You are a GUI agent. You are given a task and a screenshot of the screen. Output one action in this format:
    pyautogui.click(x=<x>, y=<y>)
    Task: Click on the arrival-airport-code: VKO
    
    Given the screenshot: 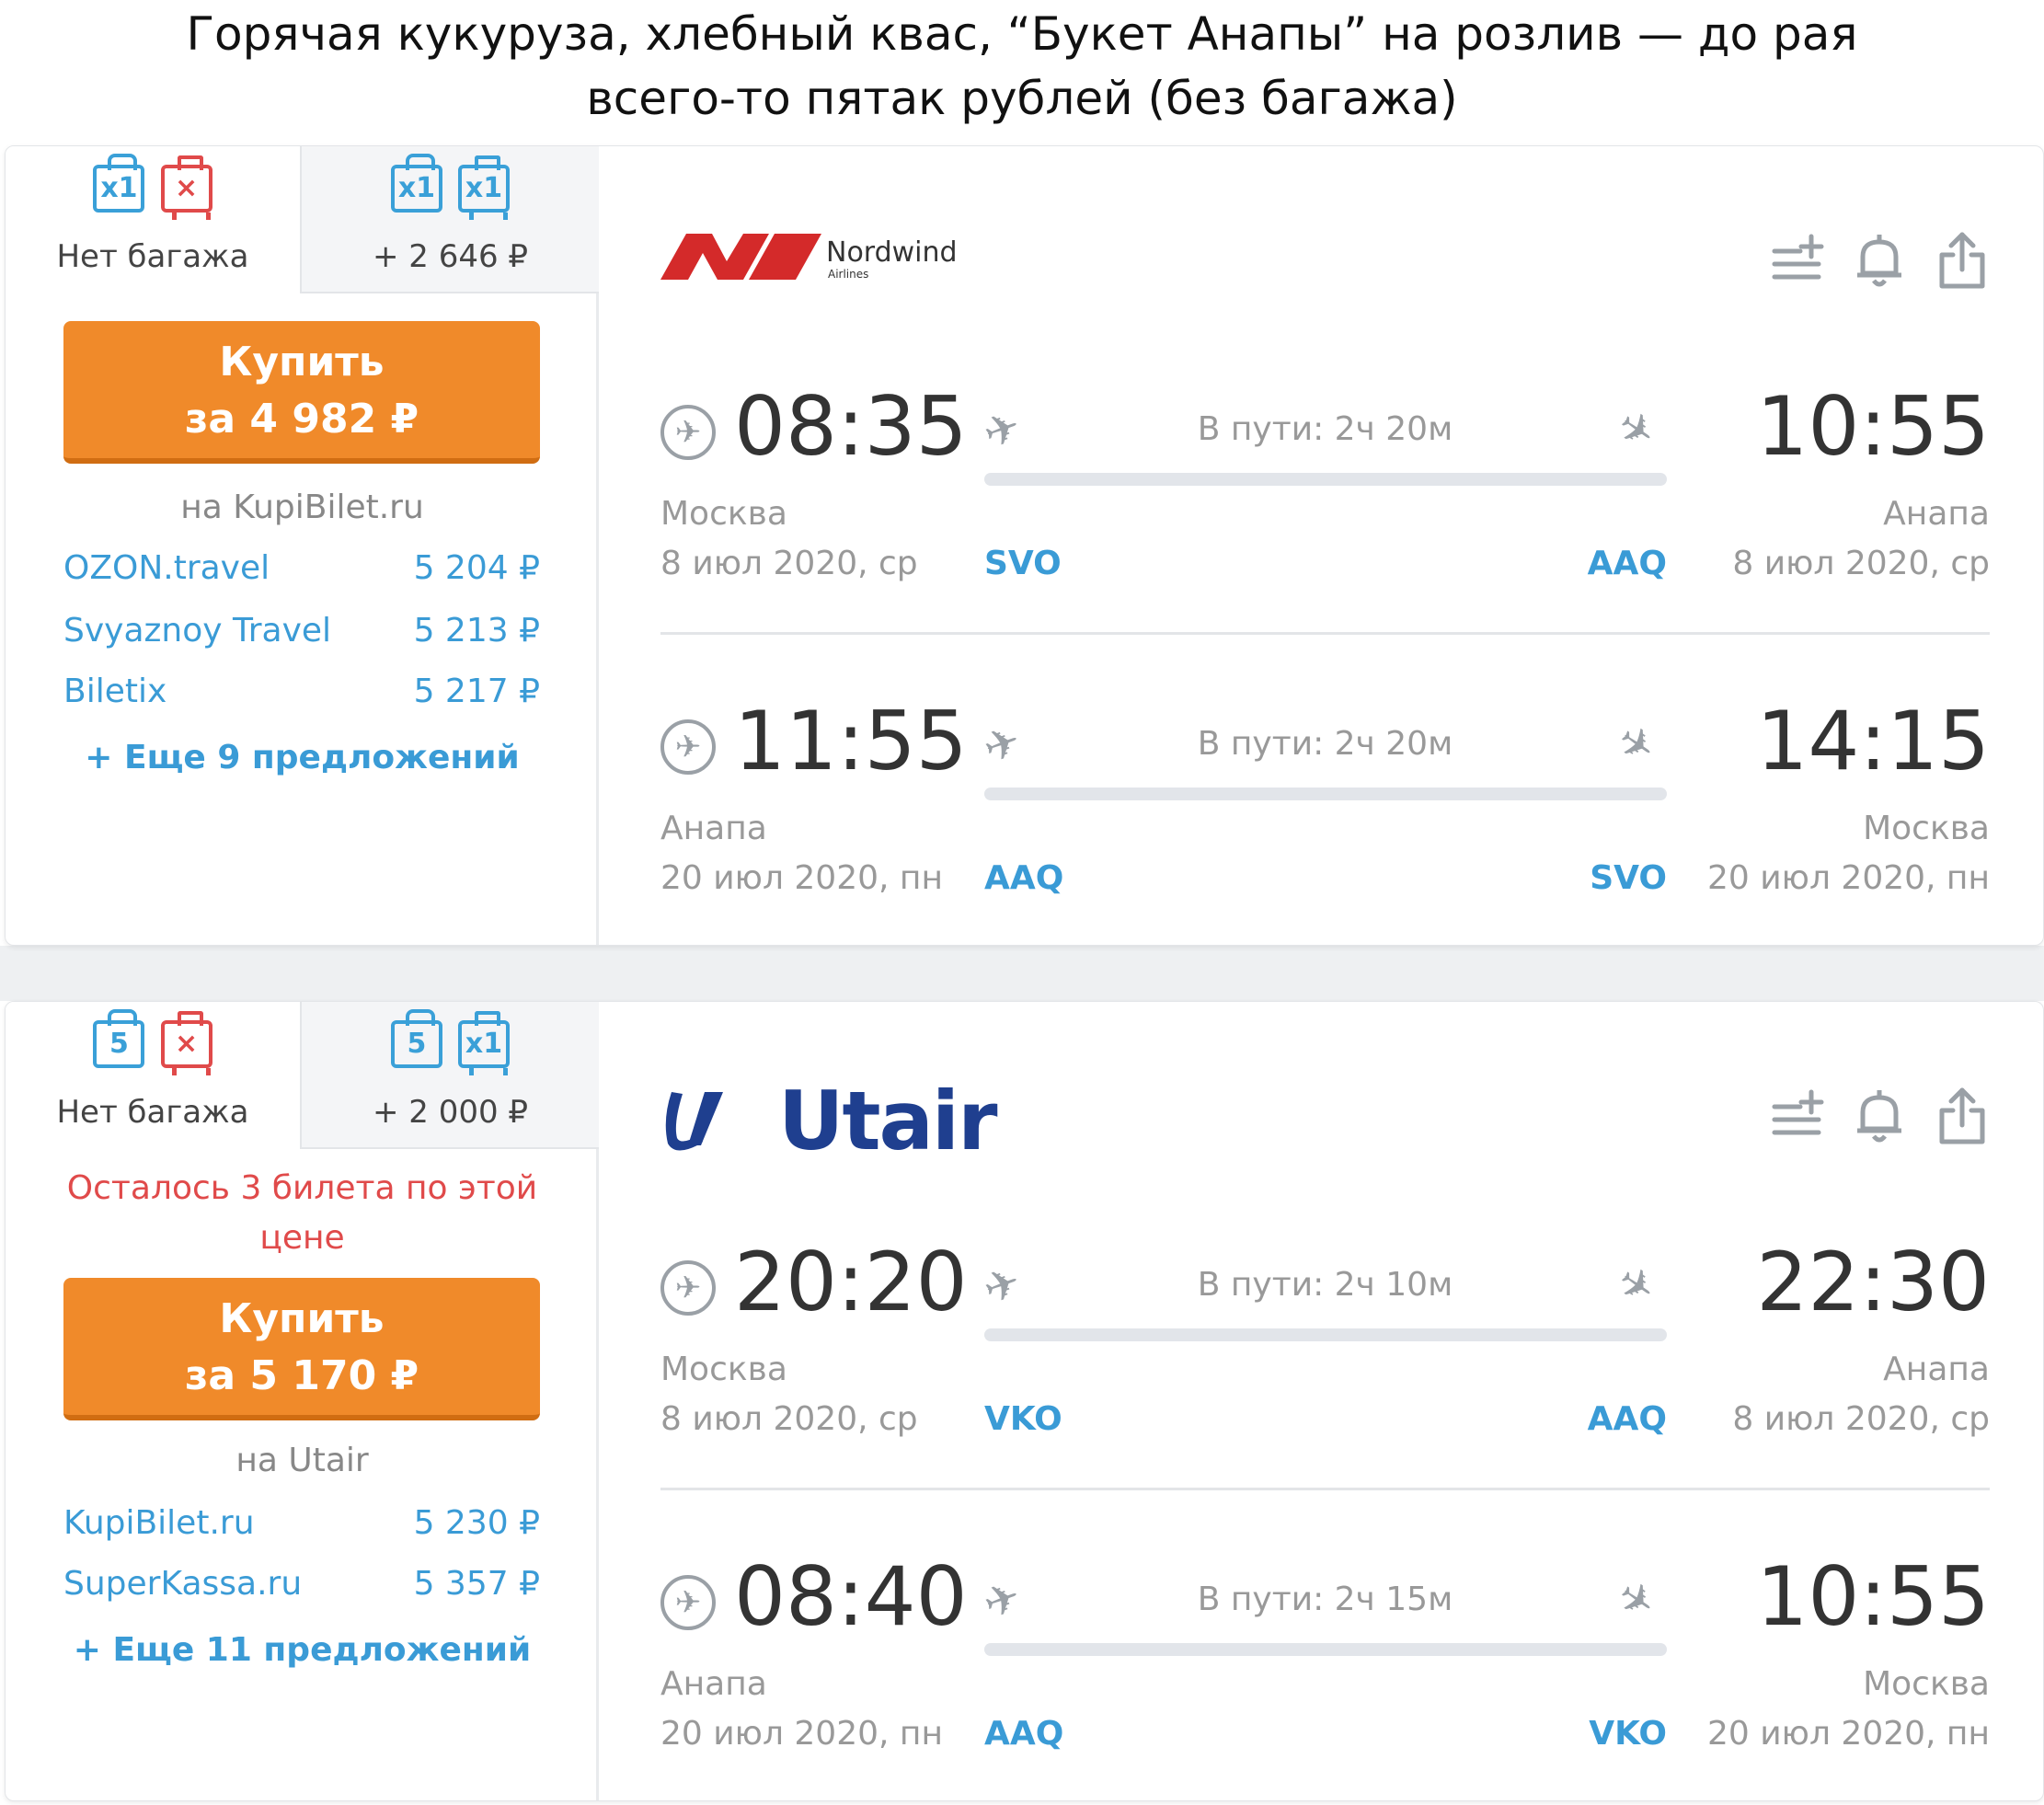 What is the action you would take?
    pyautogui.click(x=1623, y=1734)
    